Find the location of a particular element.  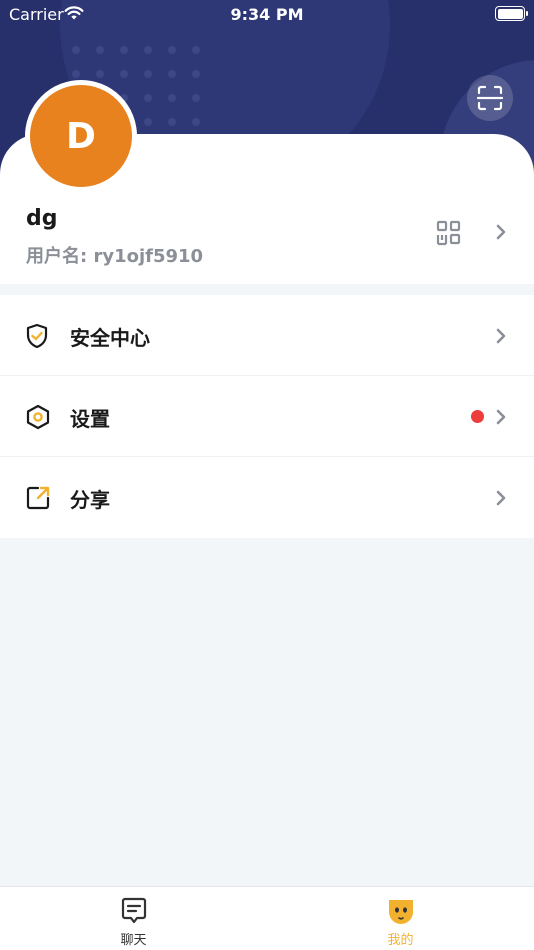

menu-item-settings: 设置 is located at coordinates (267, 416).